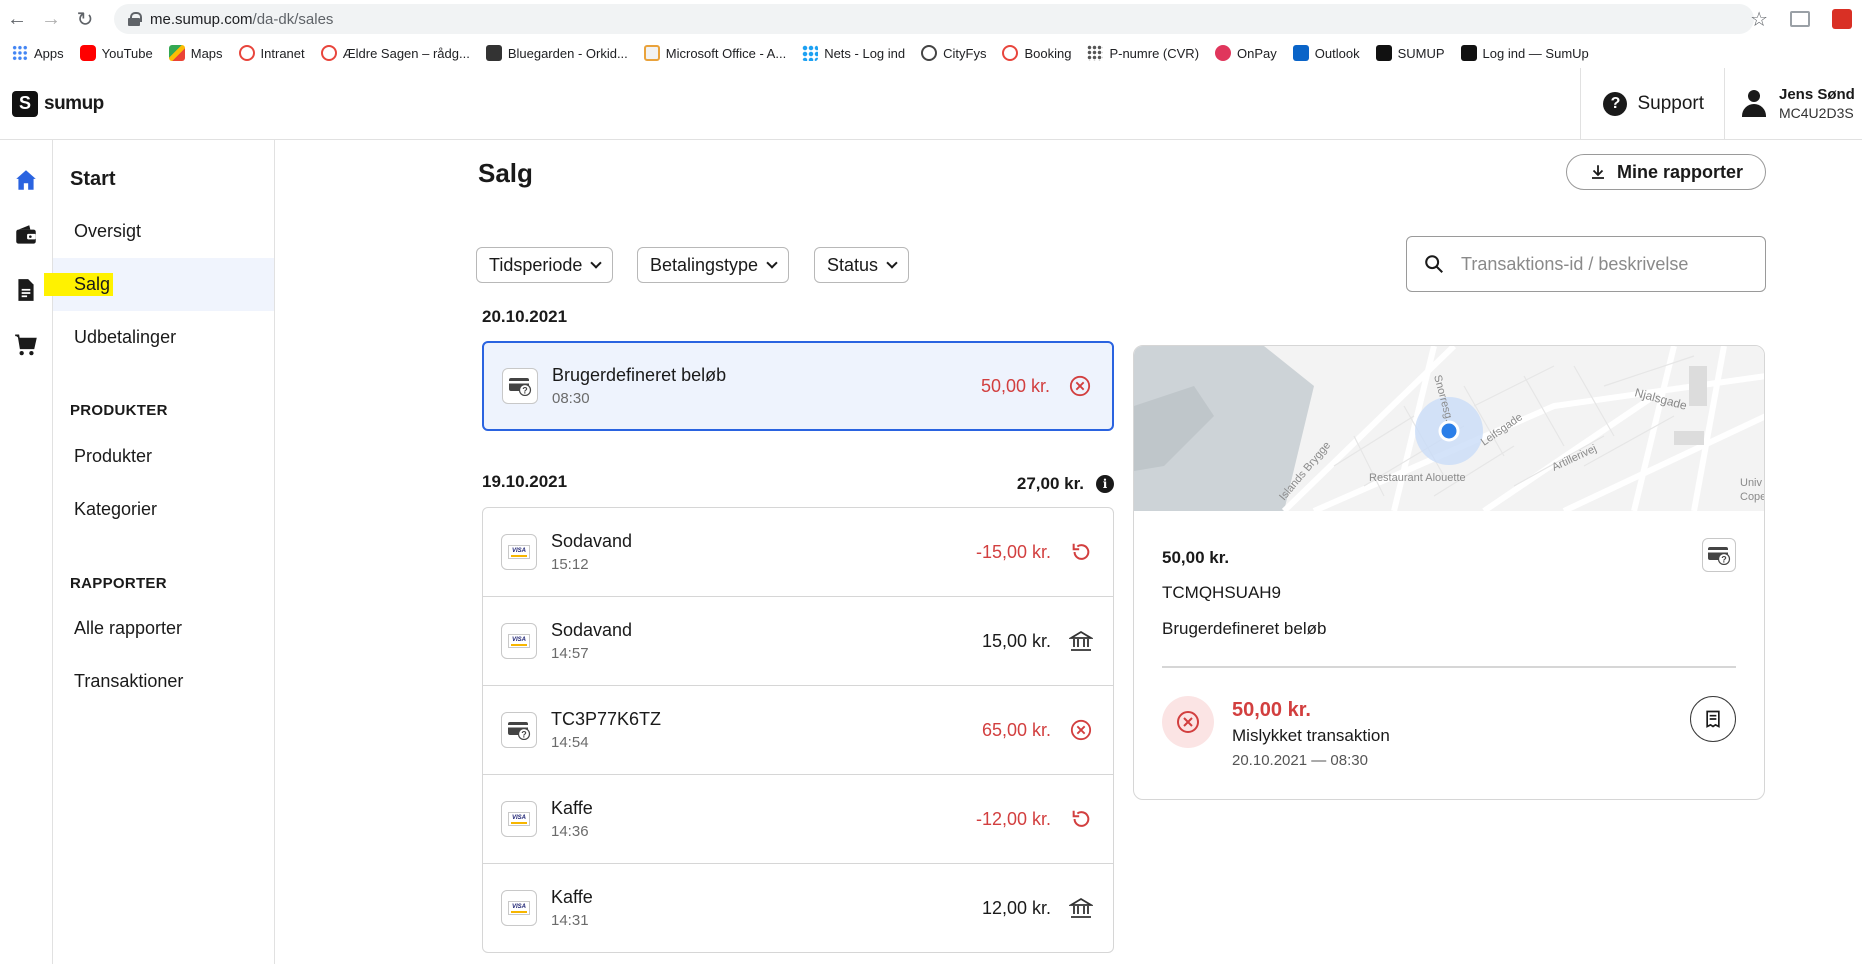  Describe the element at coordinates (1311, 735) in the screenshot. I see `status-label: Mislykket transaktion` at that location.